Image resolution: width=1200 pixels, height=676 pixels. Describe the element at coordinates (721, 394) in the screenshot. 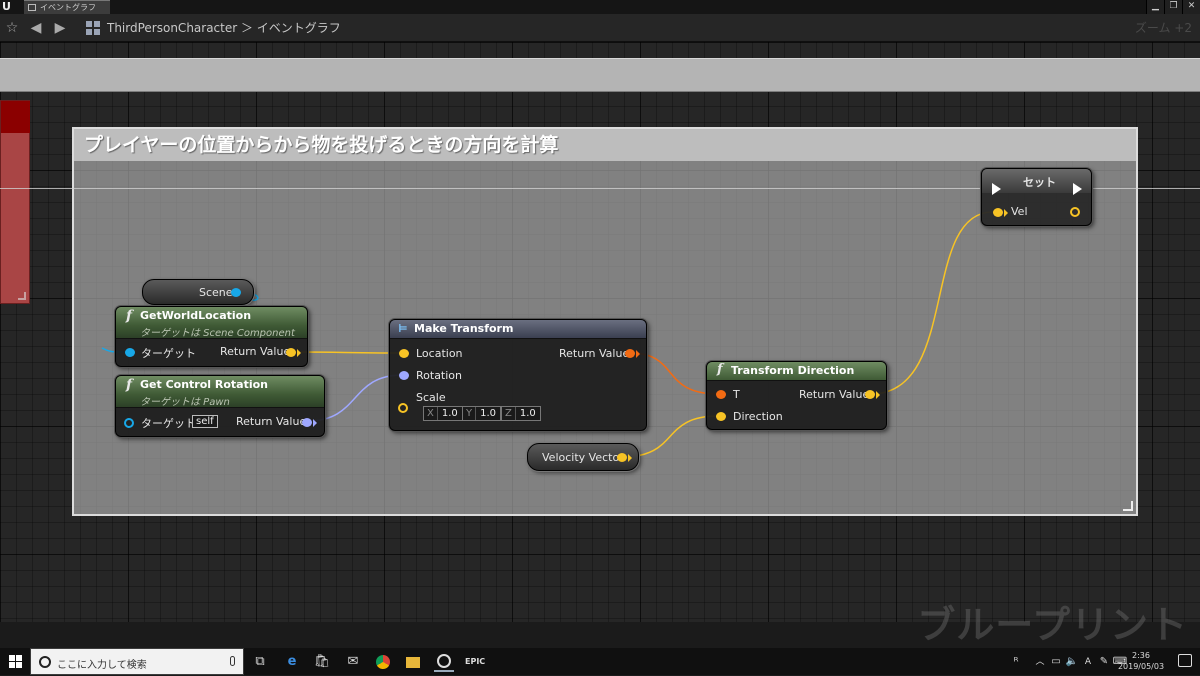

I see `t-input-pin` at that location.